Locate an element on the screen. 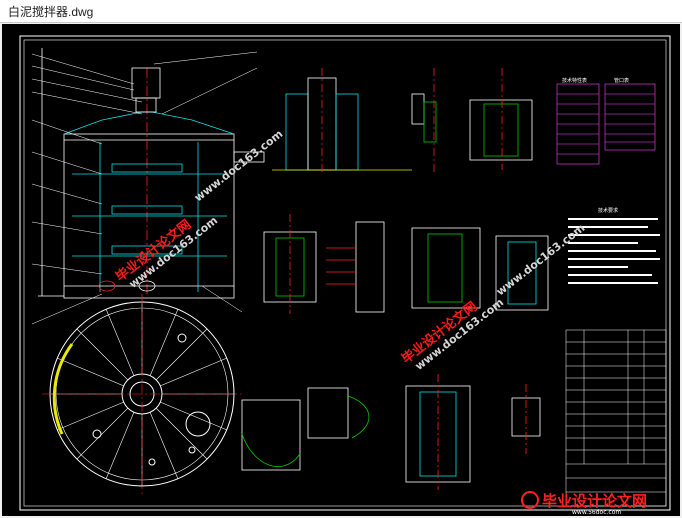  technical-notes: 技术要求 is located at coordinates (614, 245).